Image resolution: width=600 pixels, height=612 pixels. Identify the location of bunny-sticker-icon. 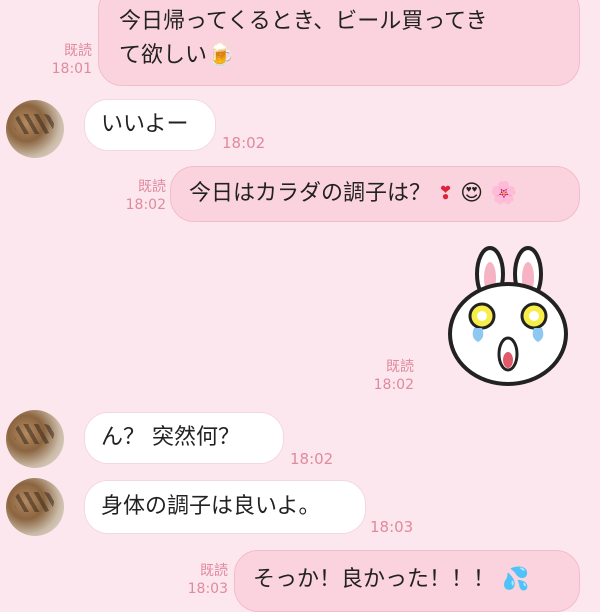
(508, 316).